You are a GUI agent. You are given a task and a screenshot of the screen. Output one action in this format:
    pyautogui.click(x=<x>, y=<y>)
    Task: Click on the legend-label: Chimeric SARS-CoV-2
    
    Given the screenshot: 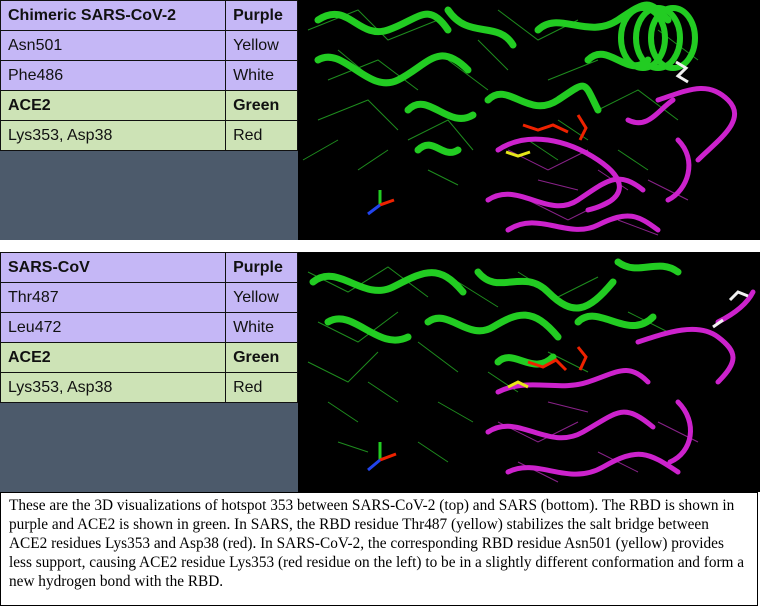 What is the action you would take?
    pyautogui.click(x=113, y=15)
    